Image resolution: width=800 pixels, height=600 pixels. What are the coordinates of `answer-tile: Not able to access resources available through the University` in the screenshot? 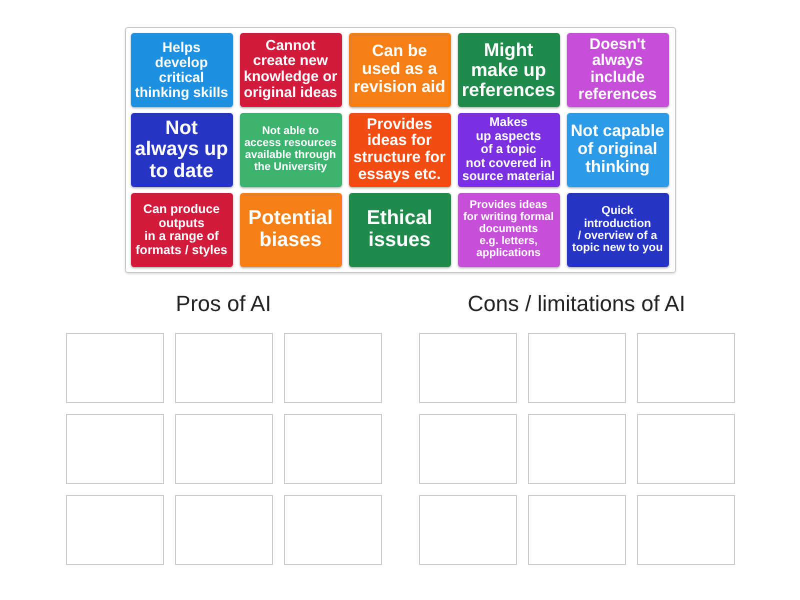 It's located at (291, 150).